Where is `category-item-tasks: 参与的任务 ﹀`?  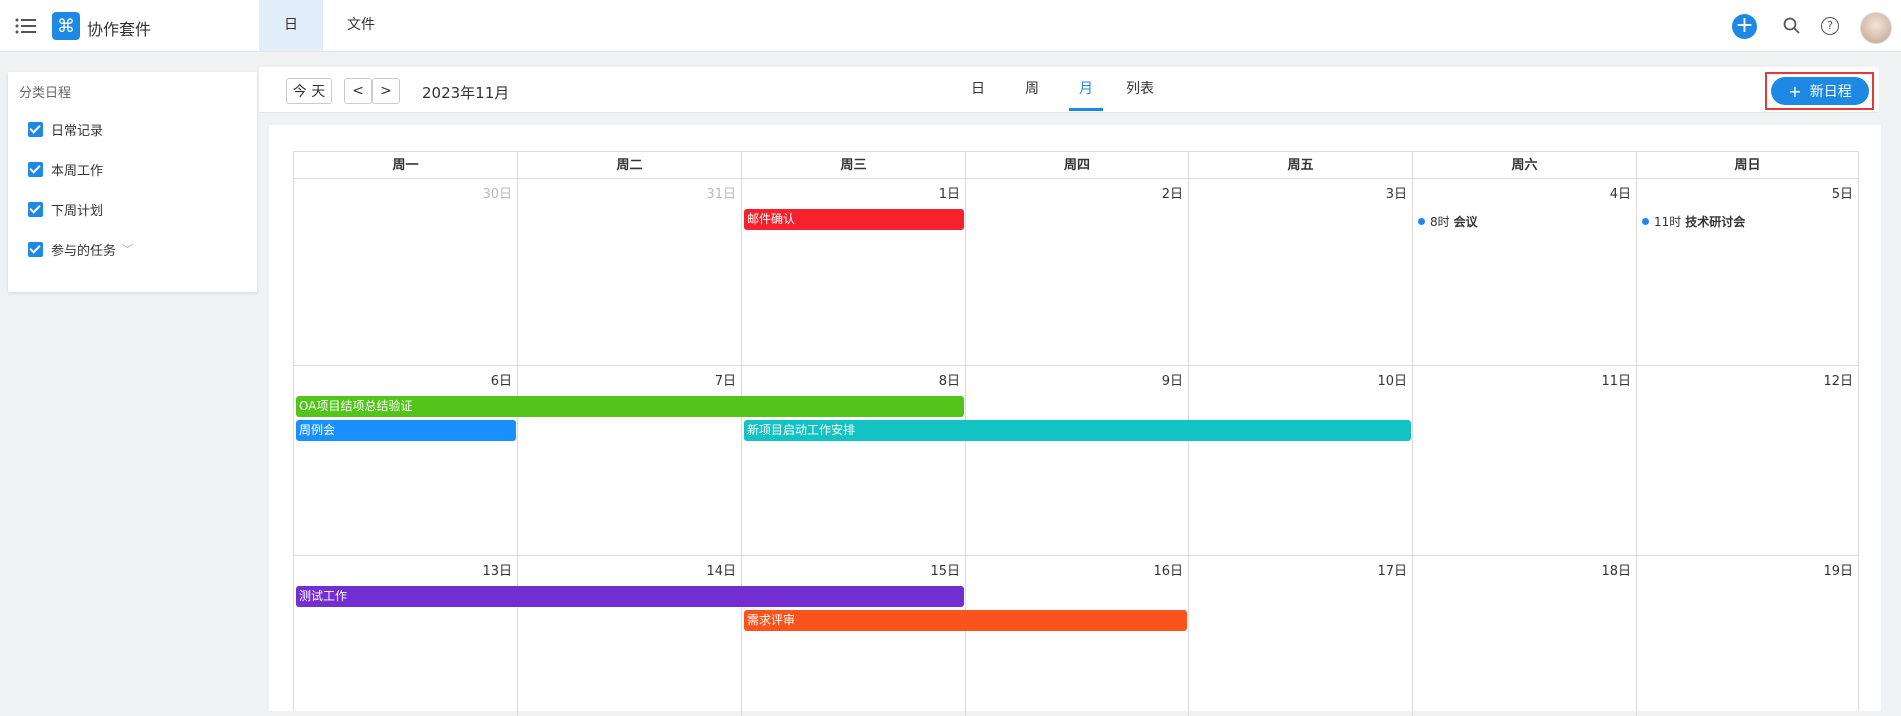 category-item-tasks: 参与的任务 ﹀ is located at coordinates (80, 249).